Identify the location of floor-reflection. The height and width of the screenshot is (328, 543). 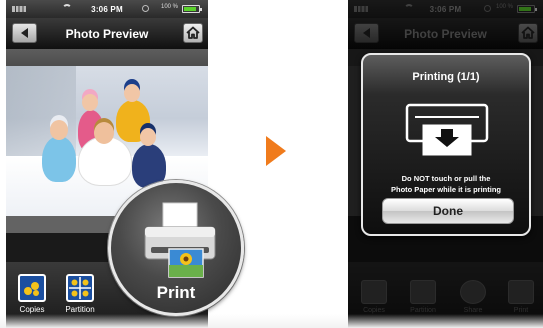
(271, 321).